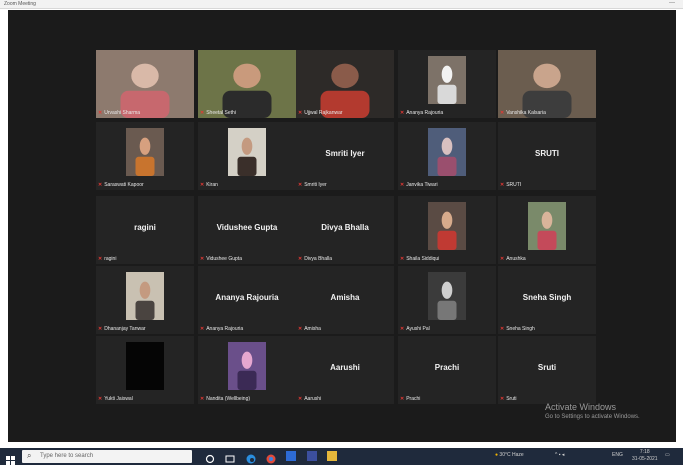 This screenshot has height=465, width=683. What do you see at coordinates (508, 399) in the screenshot?
I see `participant-name-tag: ✕ Sruti` at bounding box center [508, 399].